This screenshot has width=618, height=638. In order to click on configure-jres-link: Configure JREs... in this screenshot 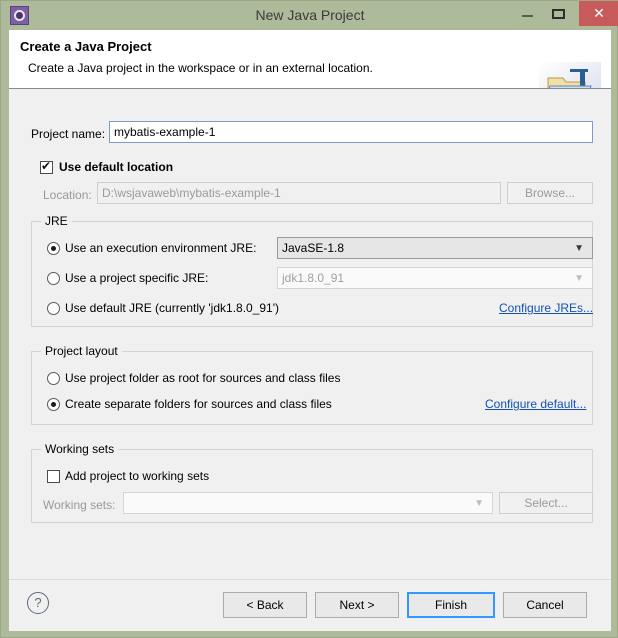, I will do `click(546, 308)`.